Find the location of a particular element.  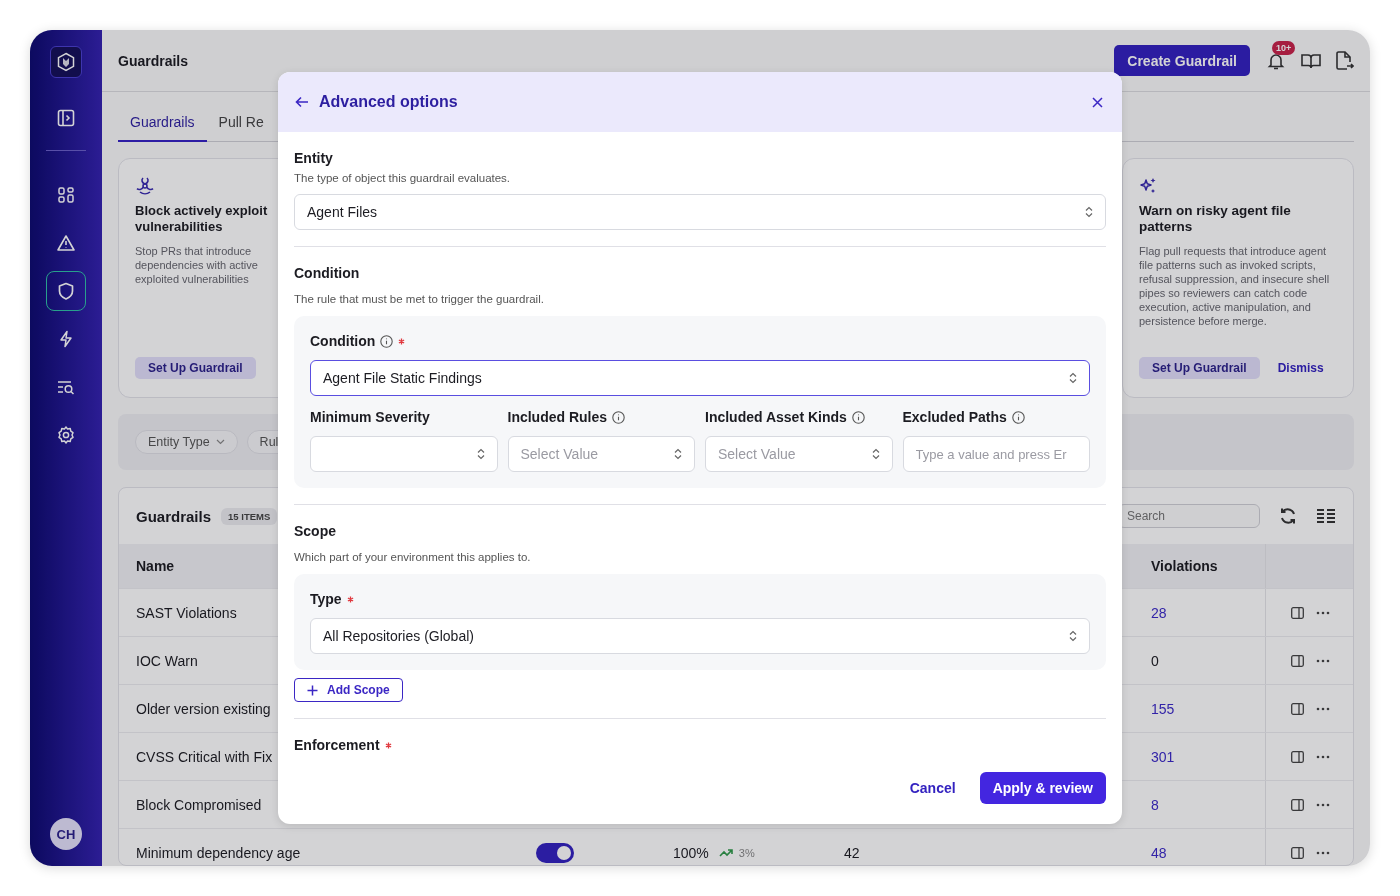

card-description: Flag pull requests that introduce agent file patterns such as invoked scripts, refusal suppression, and insecure shell pipes so reviewers can catch code execution, active manipulation, and persistence before merge. is located at coordinates (1235, 286).